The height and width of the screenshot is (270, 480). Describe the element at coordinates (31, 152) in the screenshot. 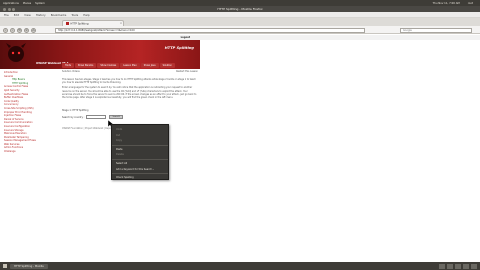

I see `sidebar-item: Challenge` at that location.